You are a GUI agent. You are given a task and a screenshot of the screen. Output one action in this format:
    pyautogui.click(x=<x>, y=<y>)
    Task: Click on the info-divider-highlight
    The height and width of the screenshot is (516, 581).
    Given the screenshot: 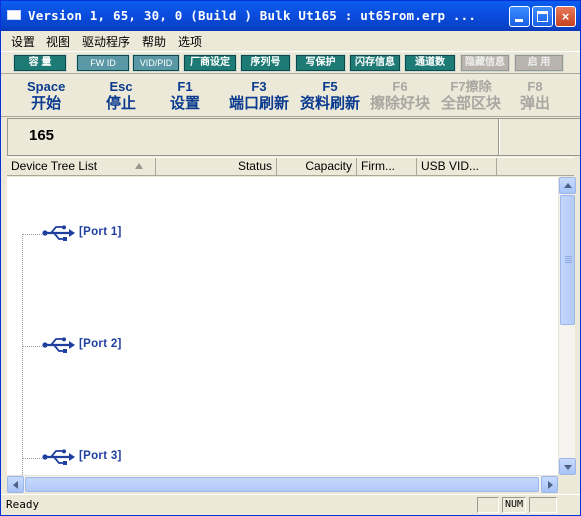 What is the action you would take?
    pyautogui.click(x=499, y=137)
    